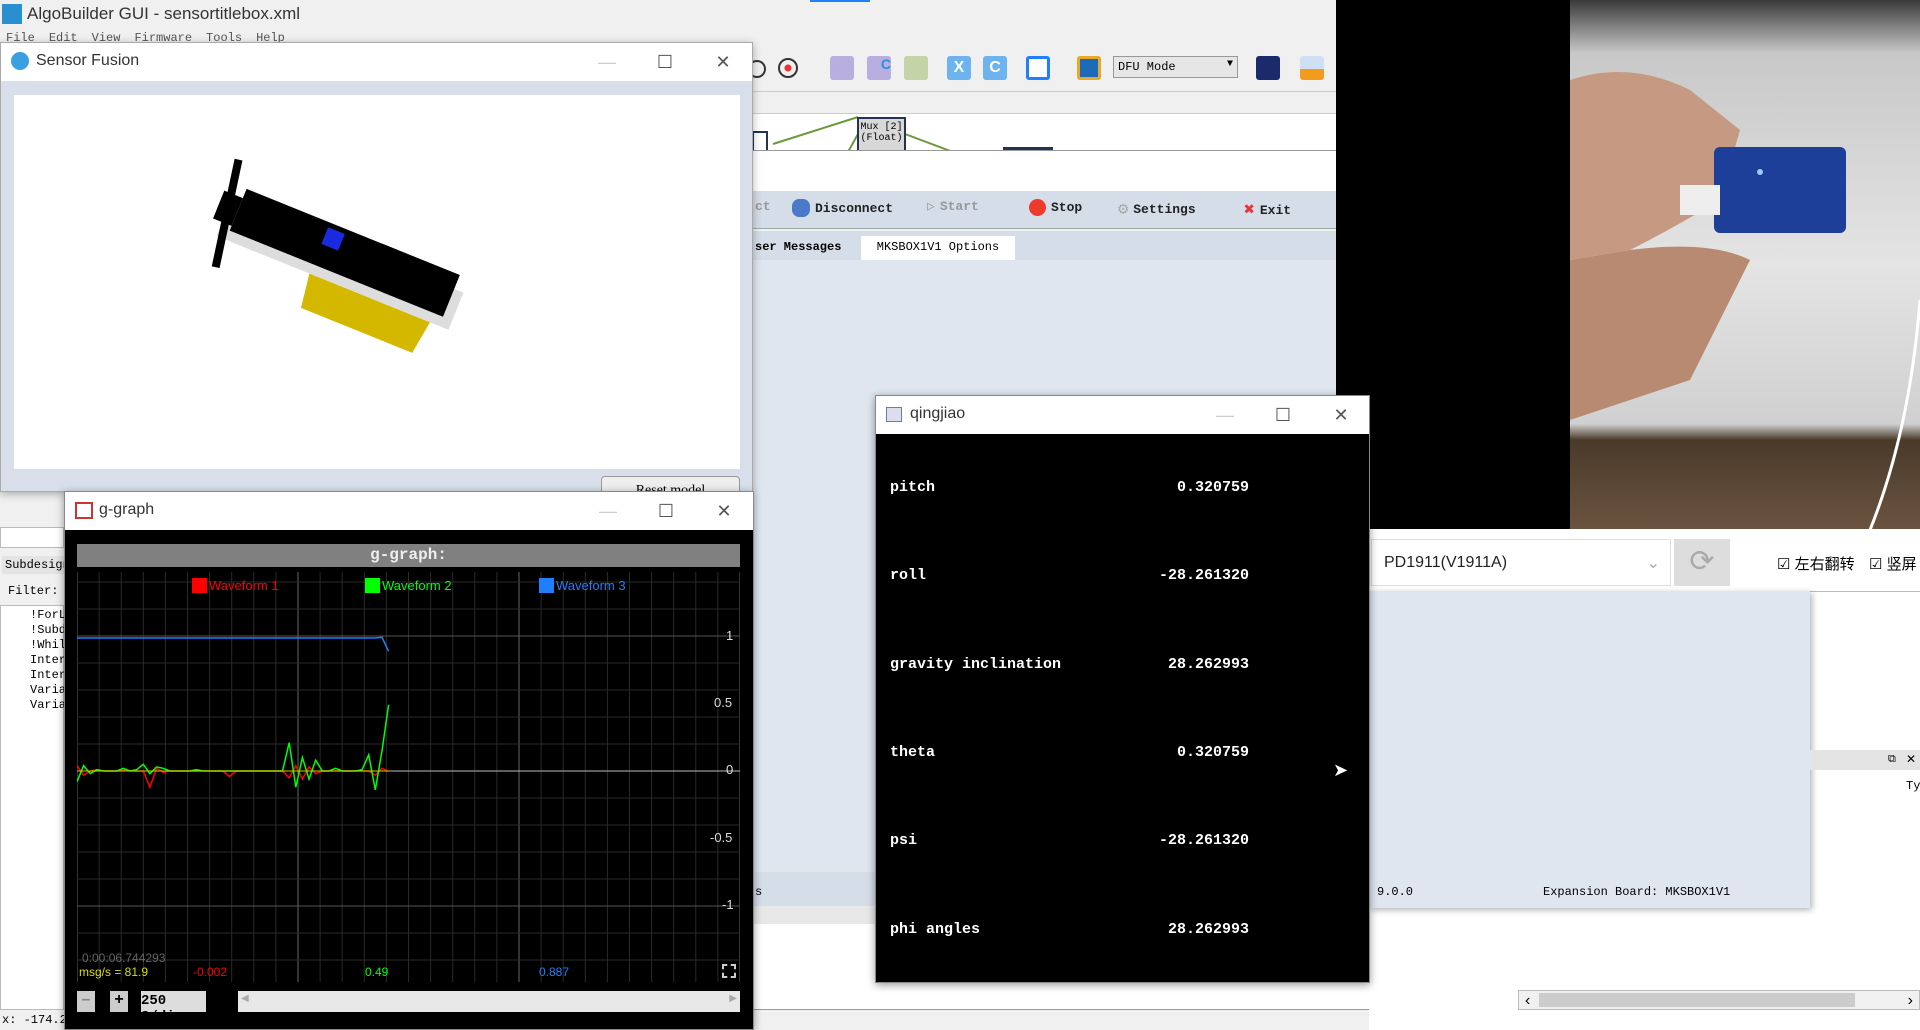 Image resolution: width=1920 pixels, height=1030 pixels. Describe the element at coordinates (34, 1020) in the screenshot. I see `coordinate-readout: x: -174.2` at that location.